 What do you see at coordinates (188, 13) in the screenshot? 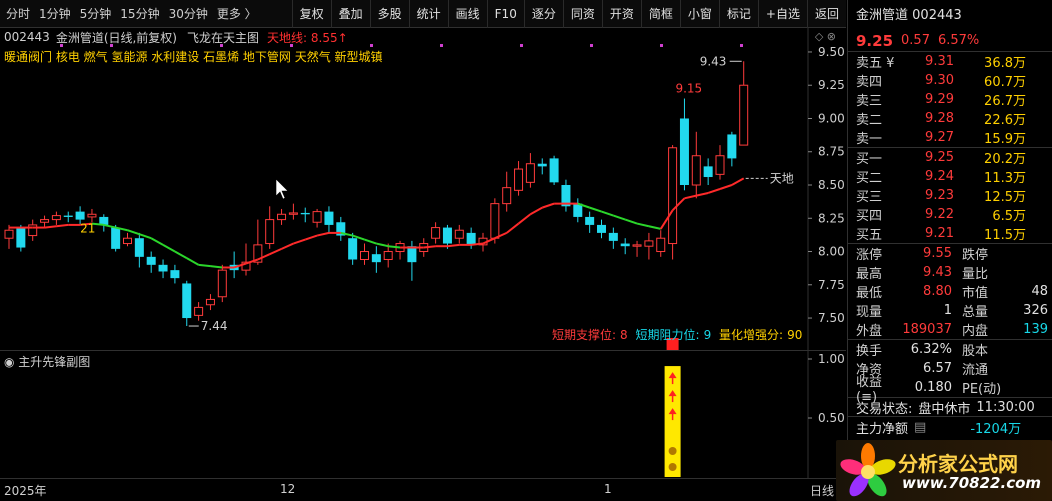
I see `period-tab-4: 30分钟` at bounding box center [188, 13].